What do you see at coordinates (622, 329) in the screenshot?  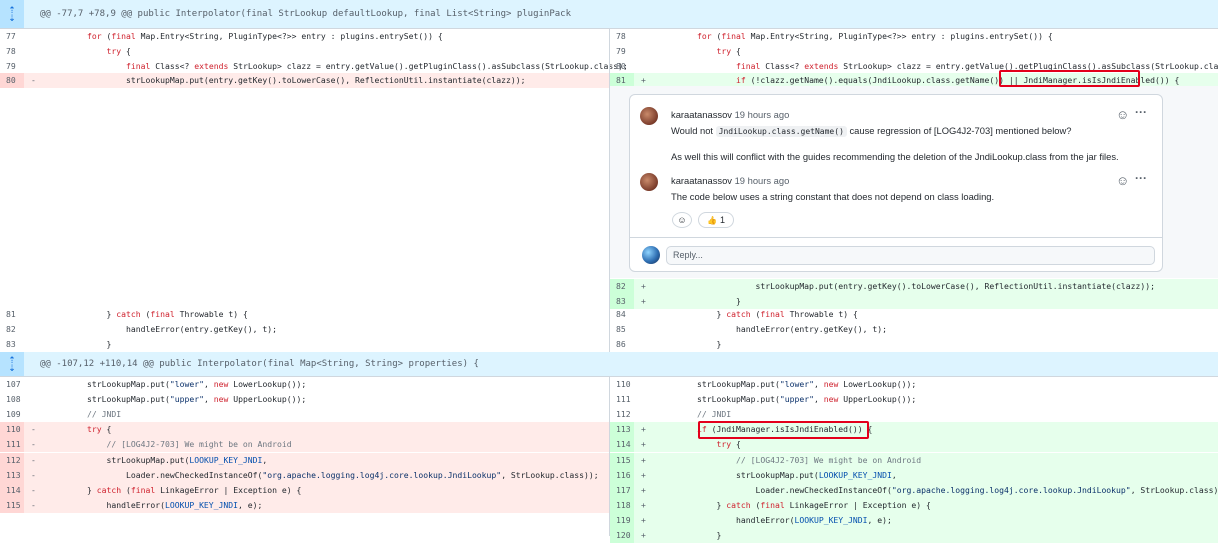 I see `line-number: 85` at bounding box center [622, 329].